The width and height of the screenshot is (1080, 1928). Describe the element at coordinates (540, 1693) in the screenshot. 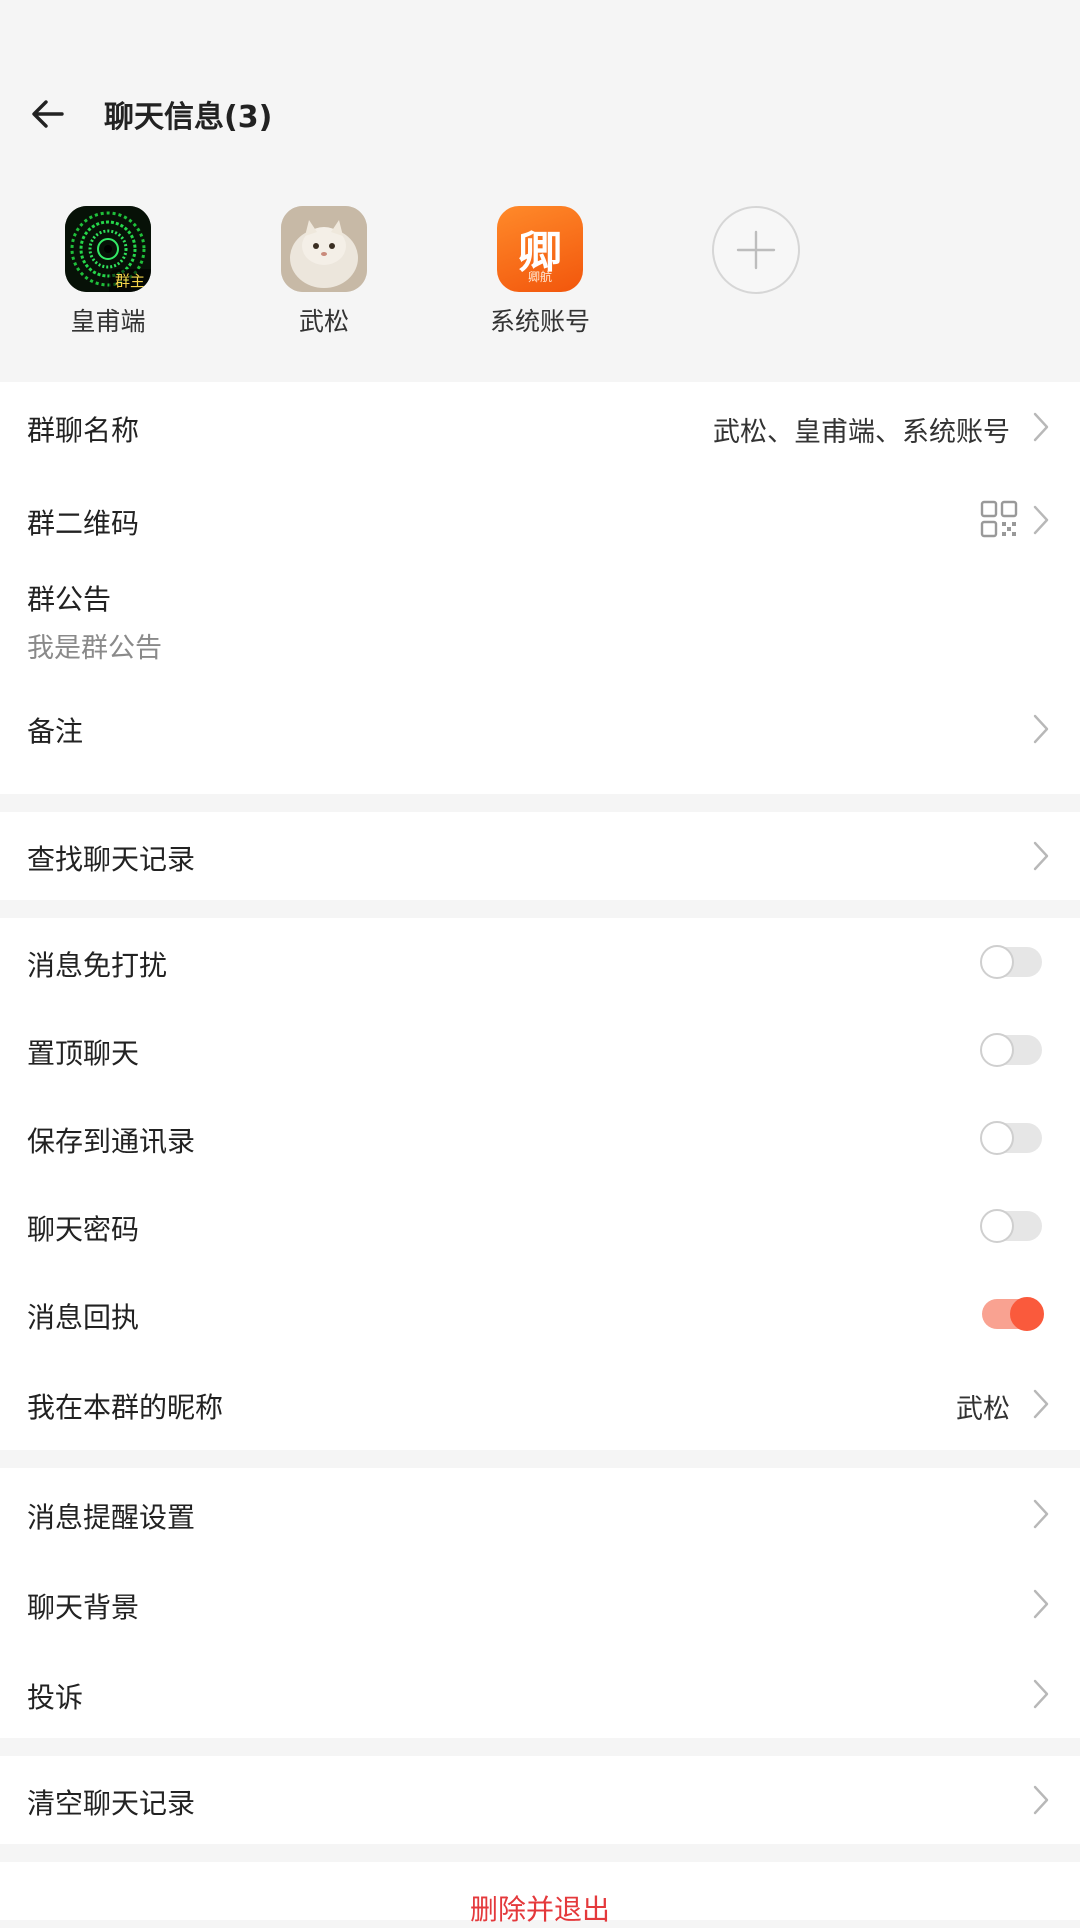

I see `complaint-row: 投诉` at that location.